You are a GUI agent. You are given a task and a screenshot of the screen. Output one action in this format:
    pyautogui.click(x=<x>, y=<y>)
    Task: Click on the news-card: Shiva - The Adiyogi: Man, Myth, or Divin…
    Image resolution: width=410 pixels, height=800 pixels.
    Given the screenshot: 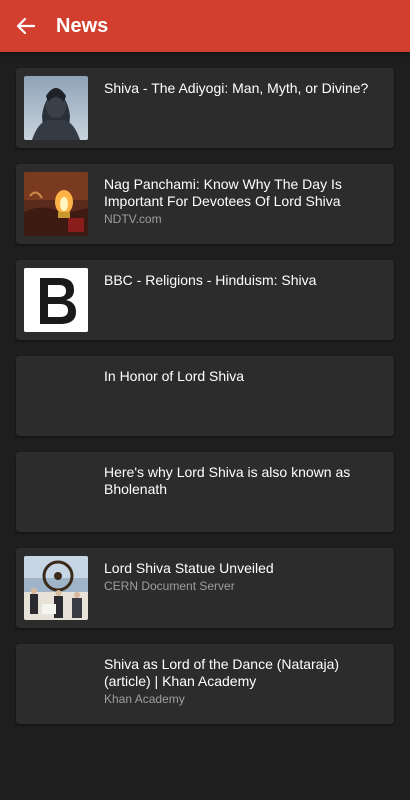 What is the action you would take?
    pyautogui.click(x=205, y=108)
    